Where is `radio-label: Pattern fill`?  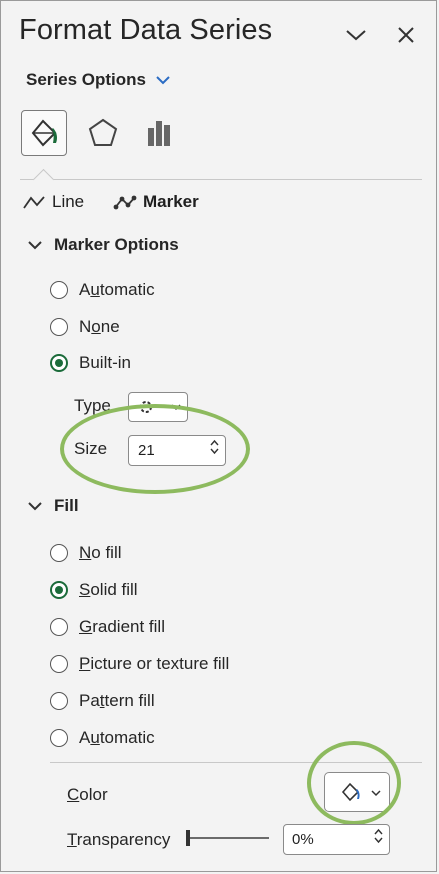
radio-label: Pattern fill is located at coordinates (117, 700).